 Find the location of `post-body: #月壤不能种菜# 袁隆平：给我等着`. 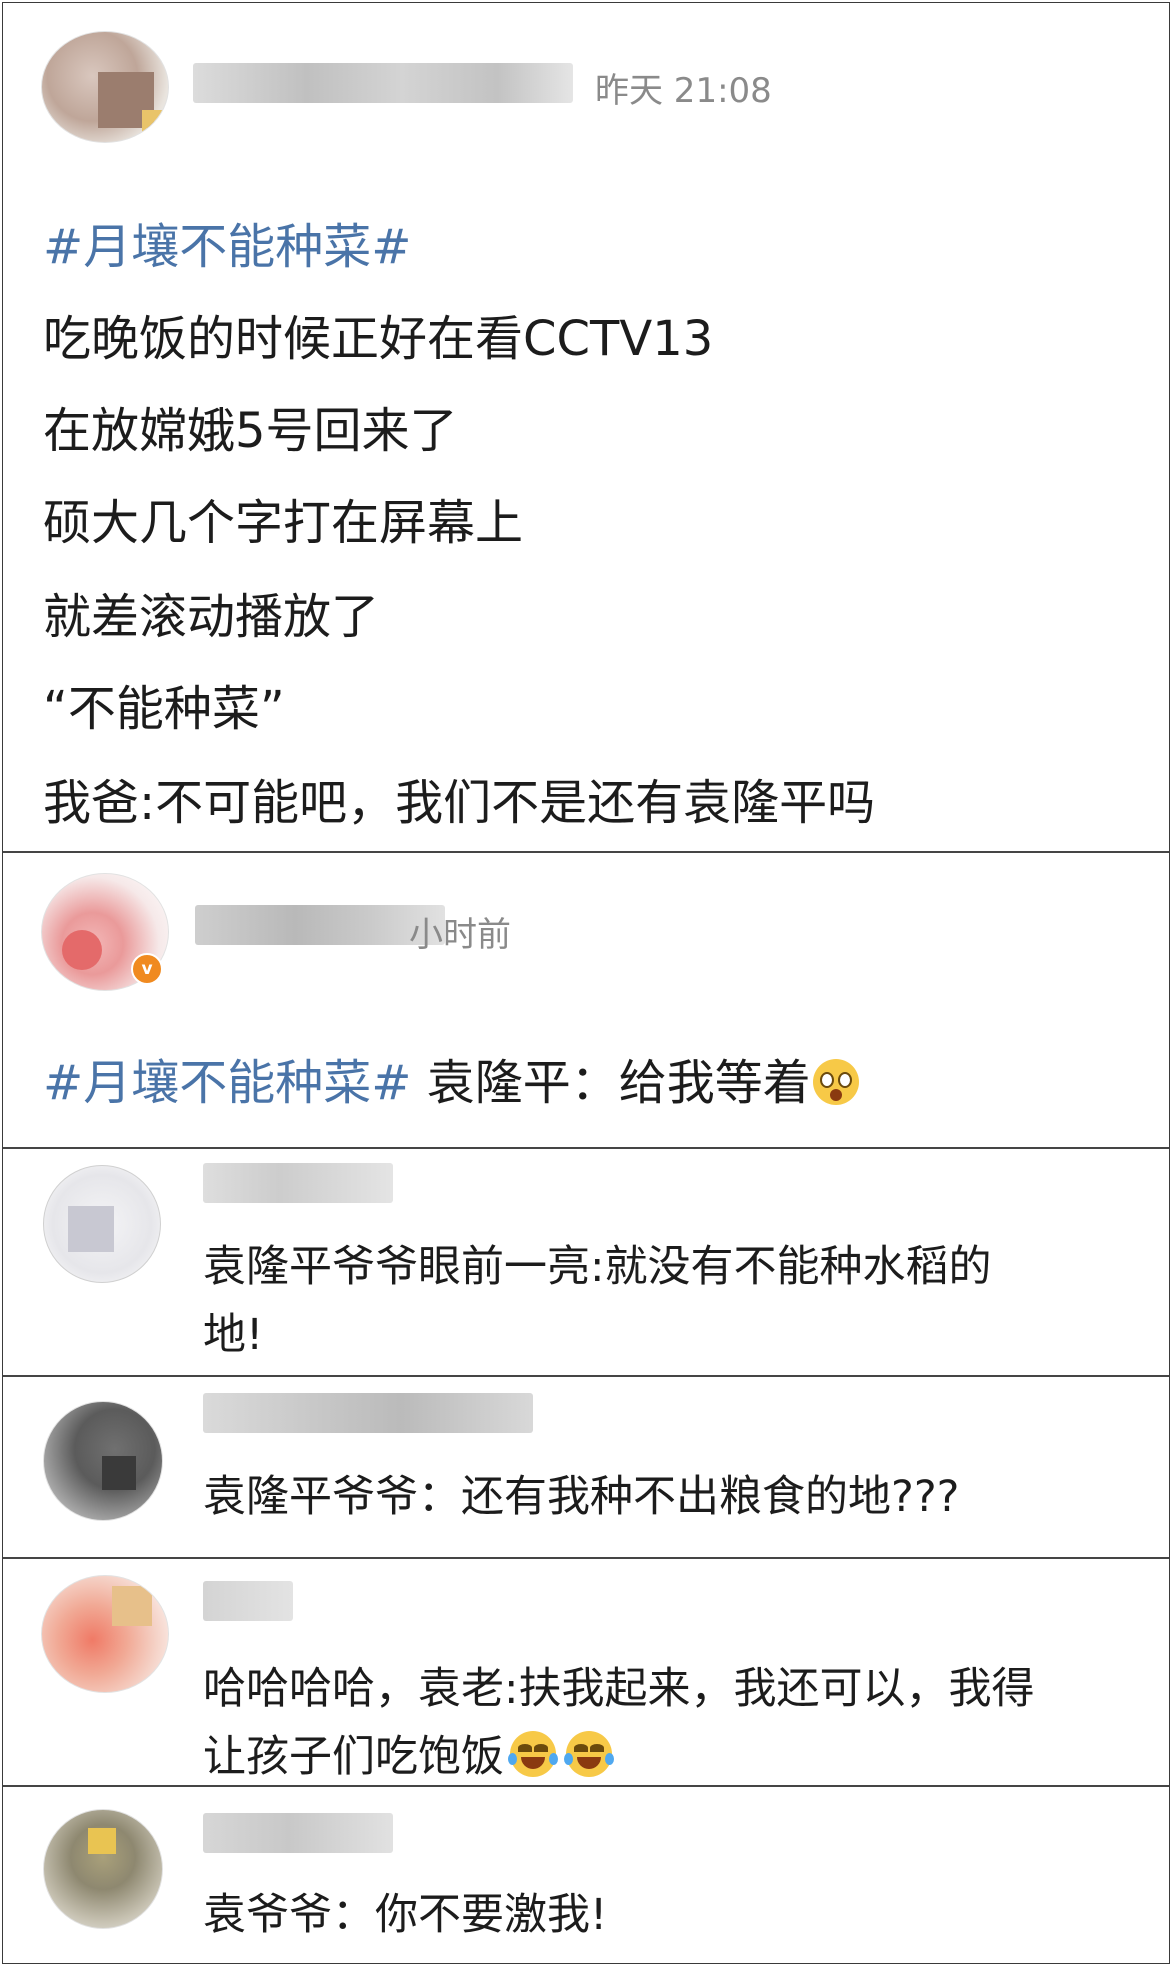

post-body: #月壤不能种菜# 袁隆平：给我等着 is located at coordinates (451, 1083).